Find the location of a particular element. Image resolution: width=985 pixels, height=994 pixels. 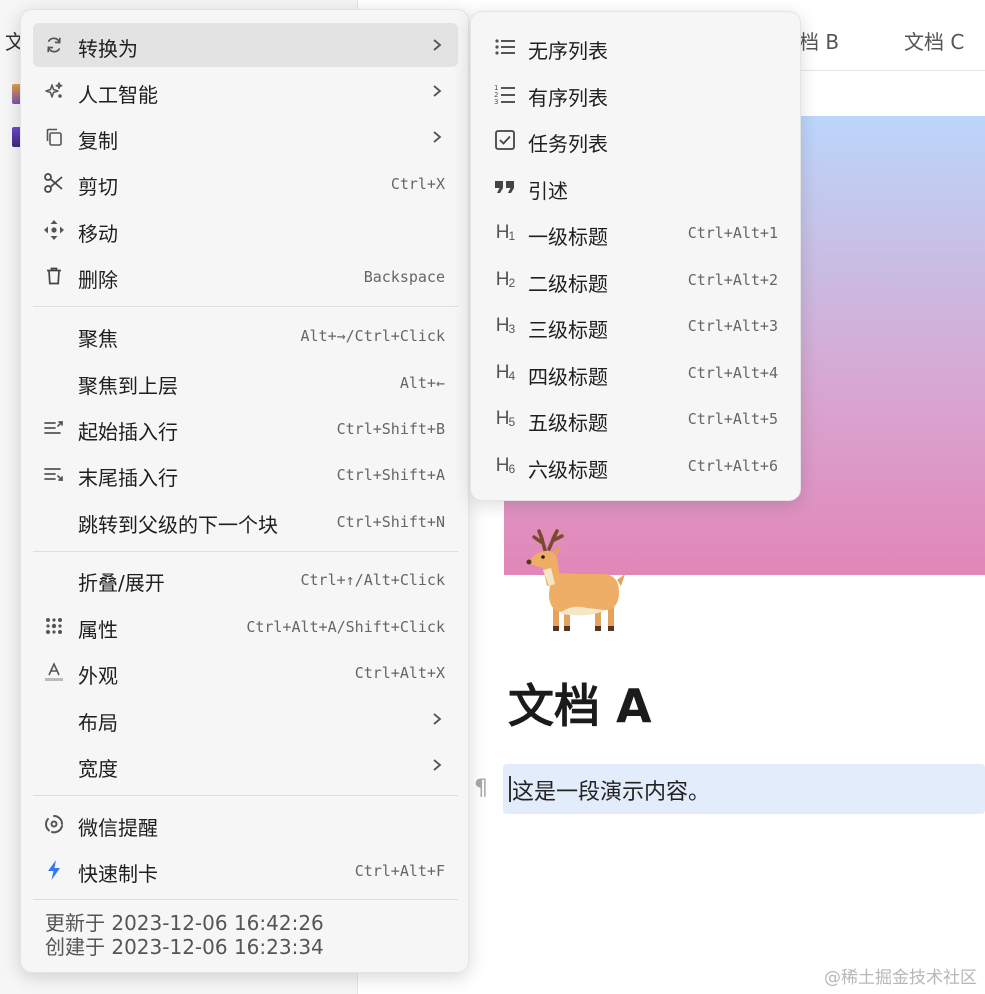

shortcut-hint: Ctrl+↑/Alt+Click is located at coordinates (373, 580).